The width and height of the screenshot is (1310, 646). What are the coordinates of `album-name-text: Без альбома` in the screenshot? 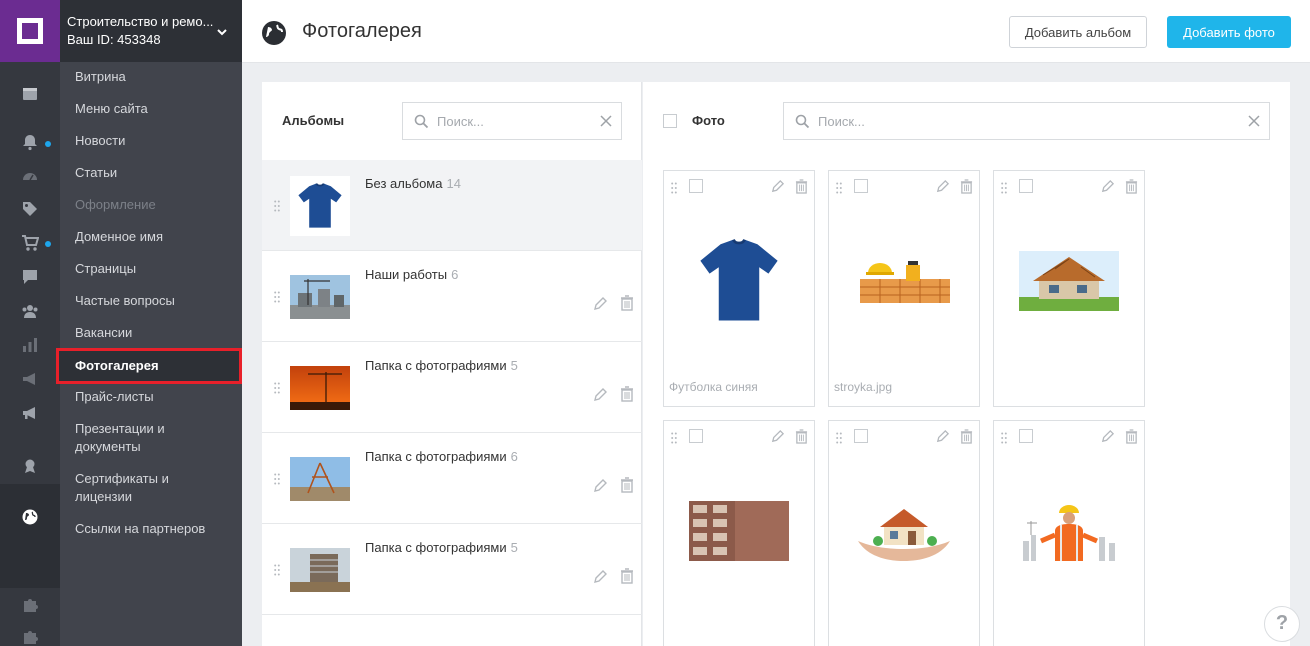 It's located at (404, 183).